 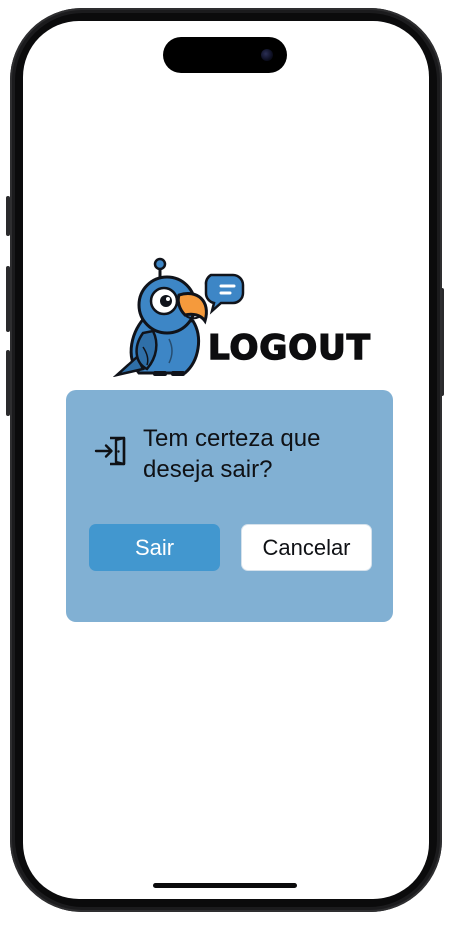 I want to click on logo-wordmark: LOGOUT, so click(x=289, y=348).